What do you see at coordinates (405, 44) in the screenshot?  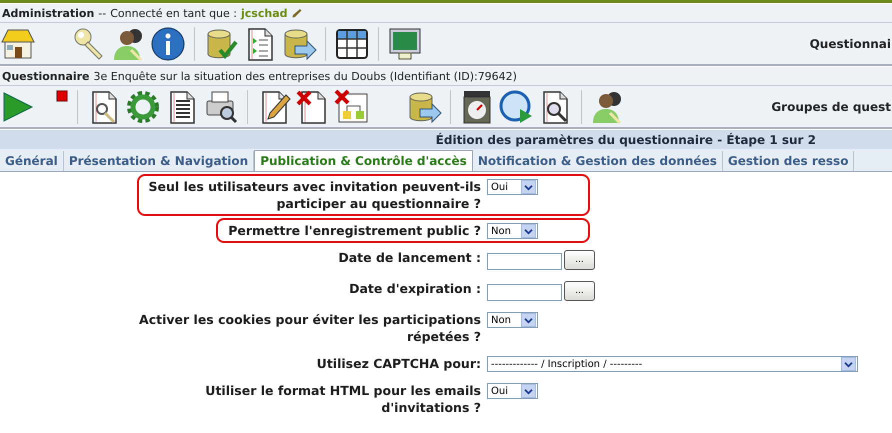 I see `monitor-icon` at bounding box center [405, 44].